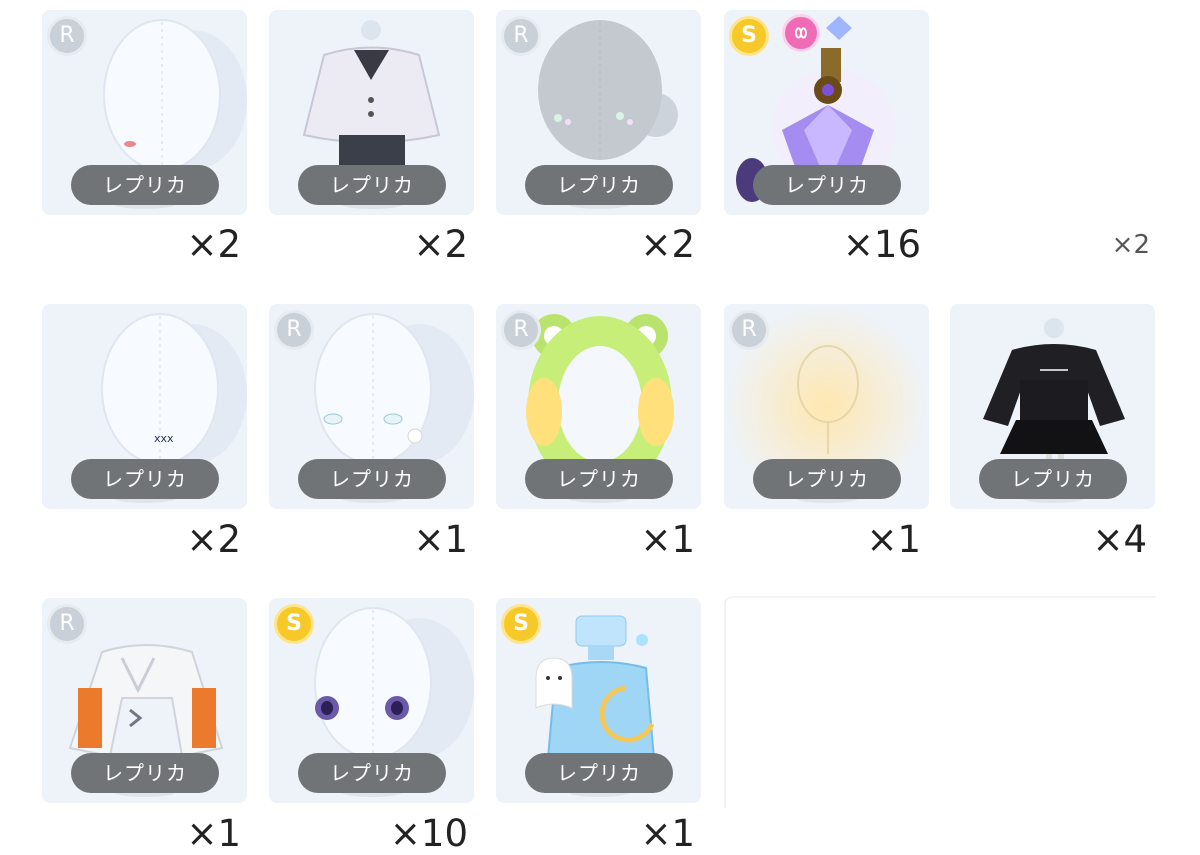 This screenshot has width=1200, height=855. What do you see at coordinates (144, 406) in the screenshot?
I see `item-card: xxx レプリカ` at bounding box center [144, 406].